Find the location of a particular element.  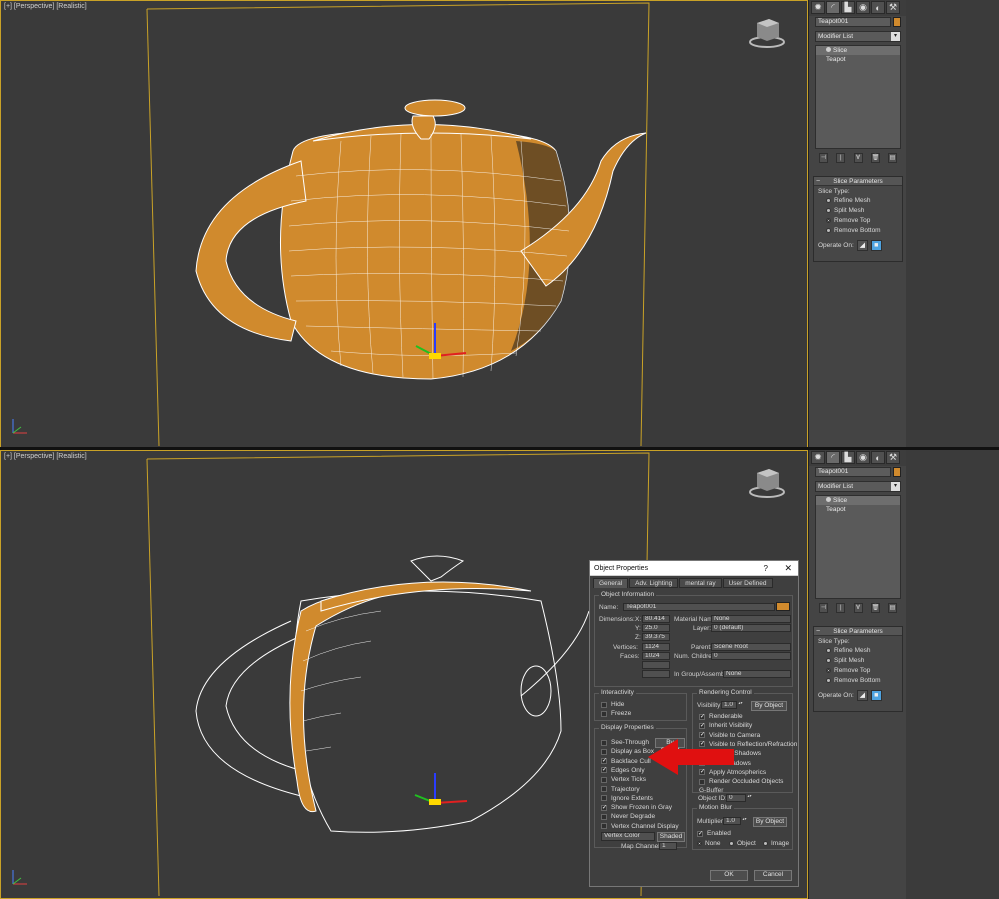

help-button: ? is located at coordinates (766, 568).